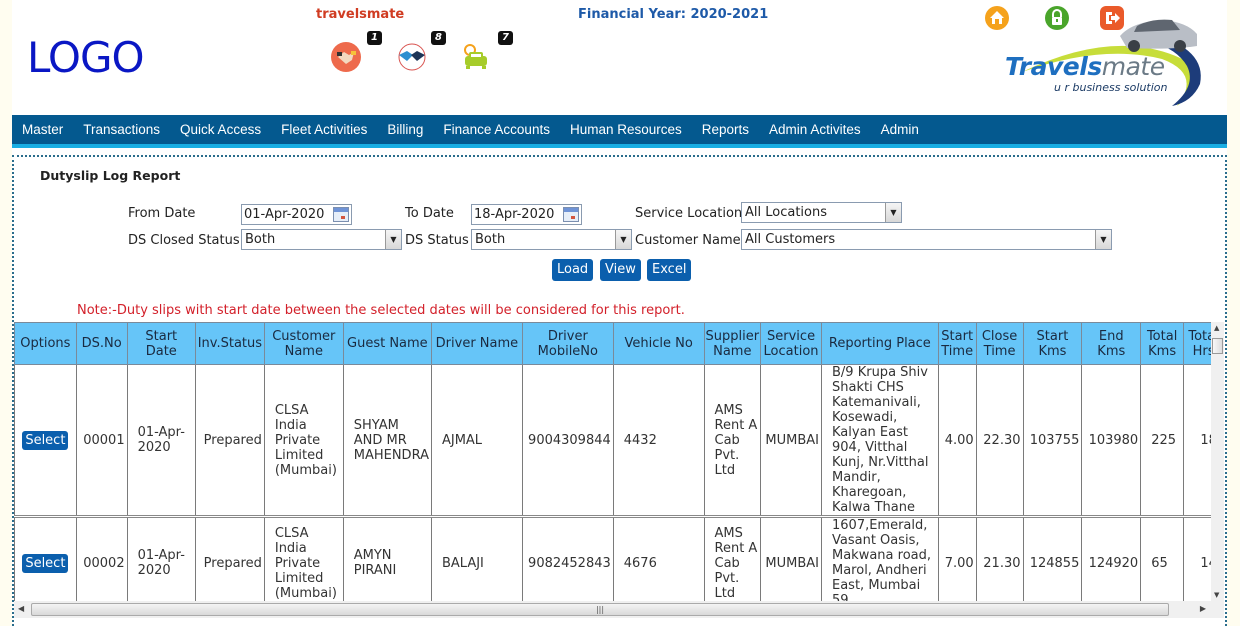  Describe the element at coordinates (101, 563) in the screenshot. I see `cell-ds-no: 00002` at that location.